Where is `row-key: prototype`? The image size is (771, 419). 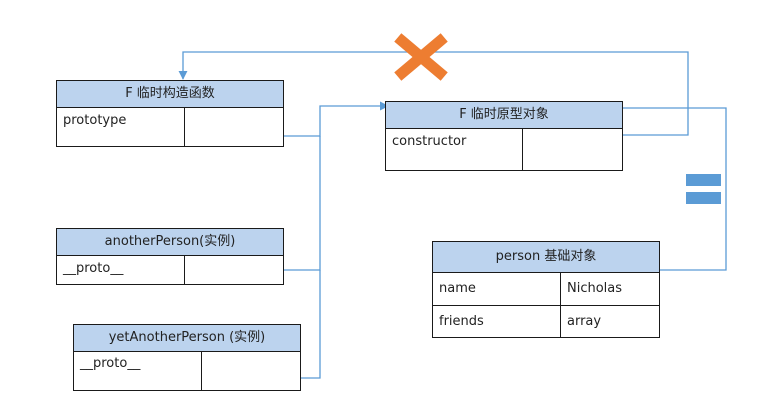 row-key: prototype is located at coordinates (121, 127).